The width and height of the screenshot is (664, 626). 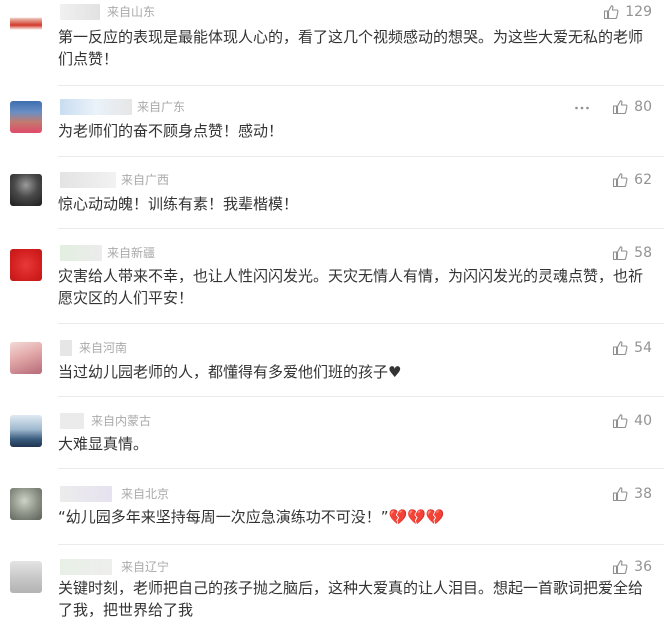 What do you see at coordinates (643, 494) in the screenshot?
I see `like-count: 38` at bounding box center [643, 494].